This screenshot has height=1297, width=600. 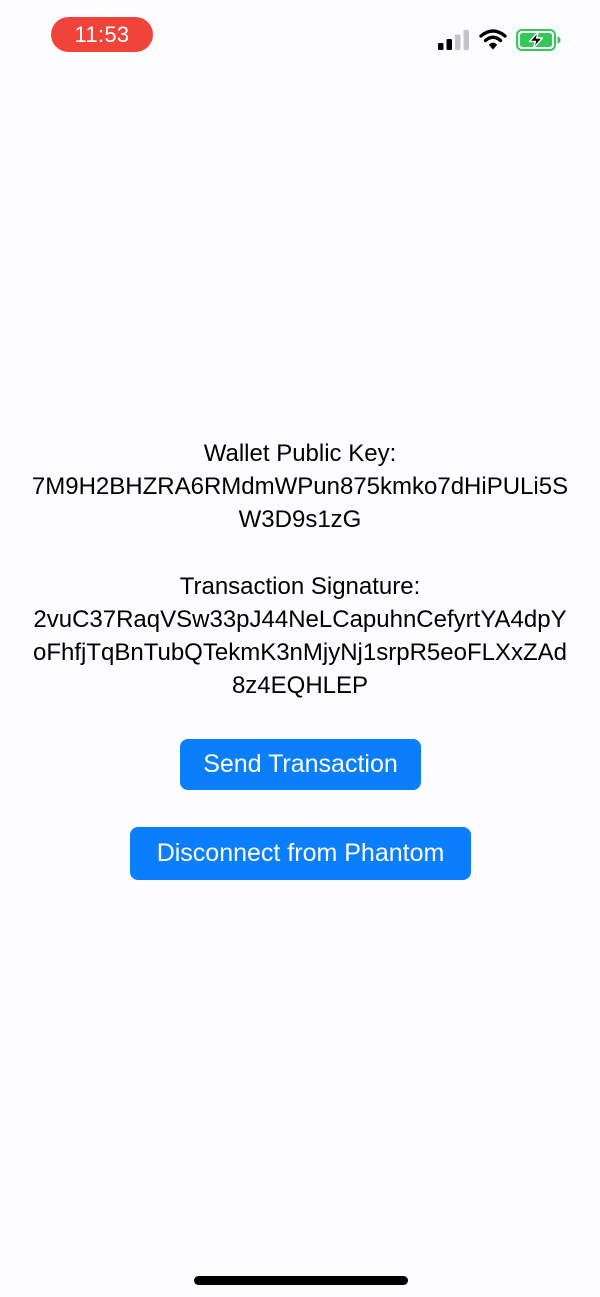 What do you see at coordinates (300, 586) in the screenshot?
I see `transaction-signature-label: Transaction Signature:` at bounding box center [300, 586].